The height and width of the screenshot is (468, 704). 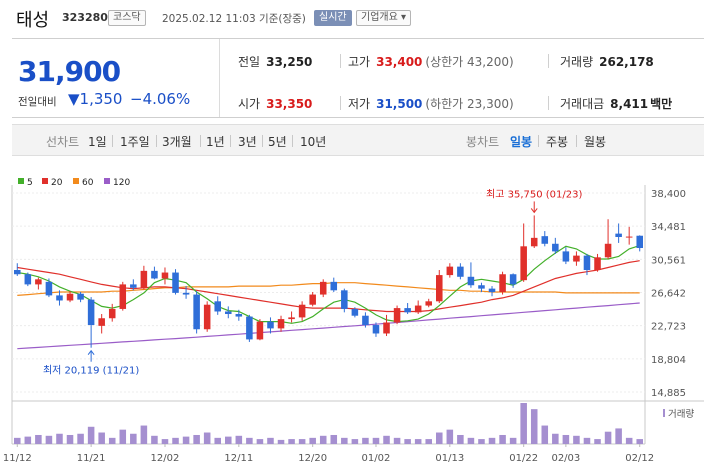 I want to click on volume-legend-label: 거래량, so click(x=681, y=414).